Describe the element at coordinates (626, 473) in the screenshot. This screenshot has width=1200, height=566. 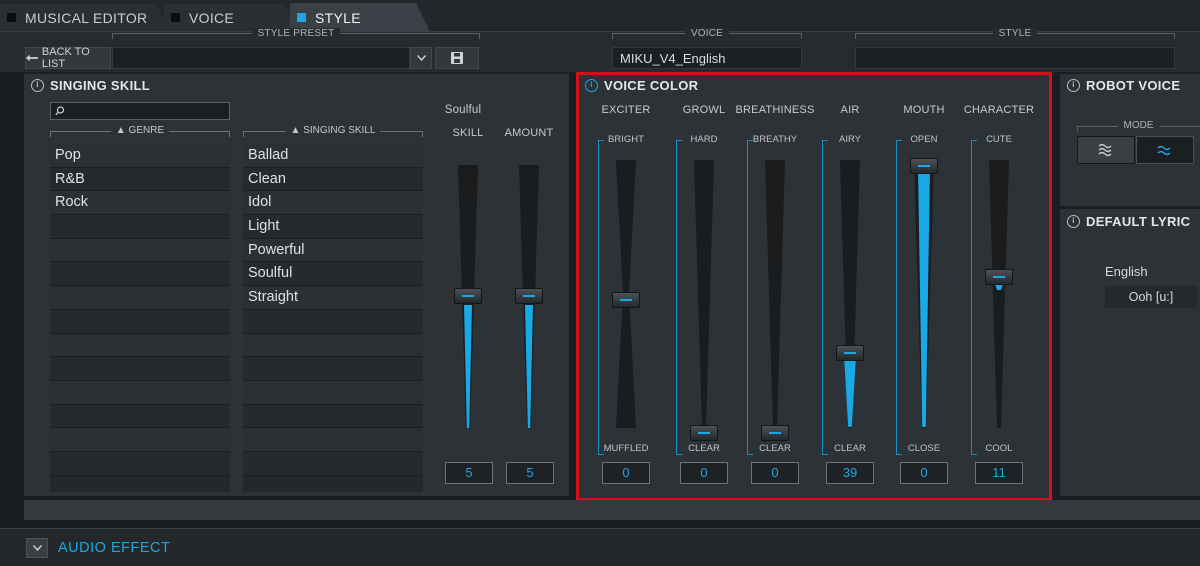
I see `exciter-value: 0` at that location.